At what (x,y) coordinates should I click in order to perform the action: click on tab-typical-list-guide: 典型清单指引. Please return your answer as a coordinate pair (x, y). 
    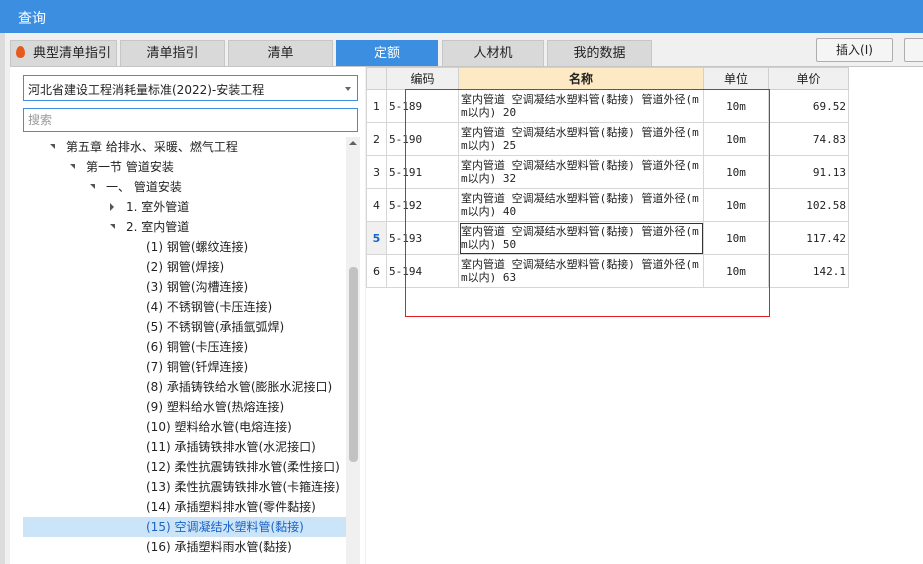
    Looking at the image, I should click on (63, 53).